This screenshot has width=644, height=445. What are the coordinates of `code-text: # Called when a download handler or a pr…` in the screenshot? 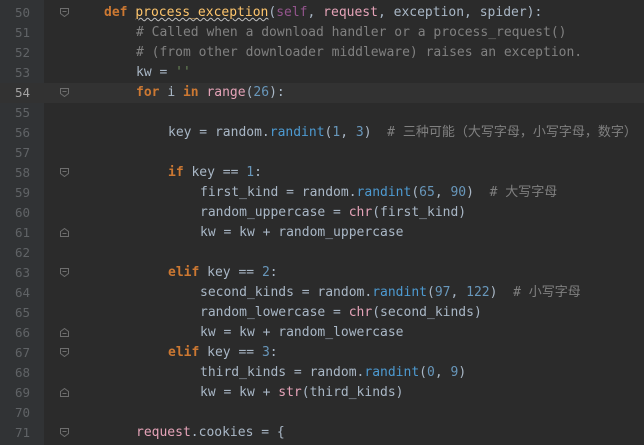 It's located at (351, 33).